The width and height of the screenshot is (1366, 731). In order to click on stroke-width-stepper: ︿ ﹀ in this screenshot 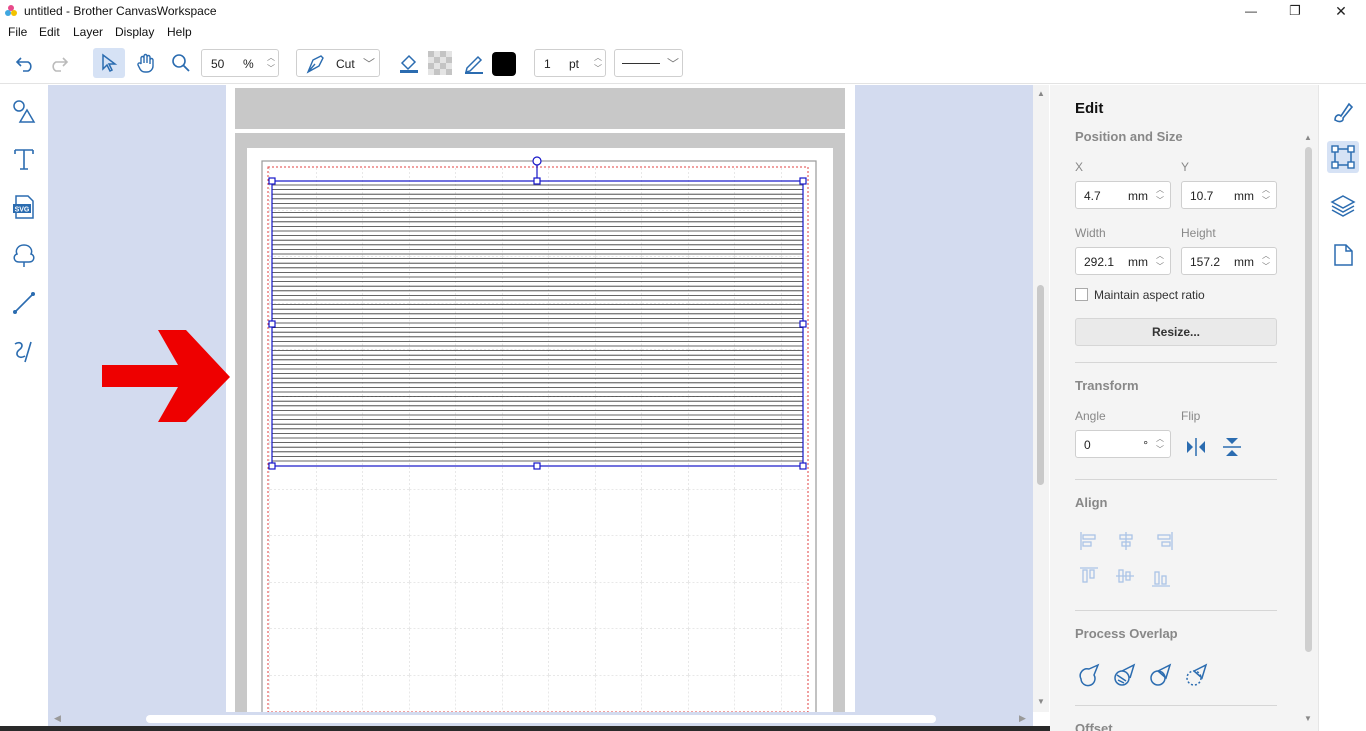, I will do `click(598, 63)`.